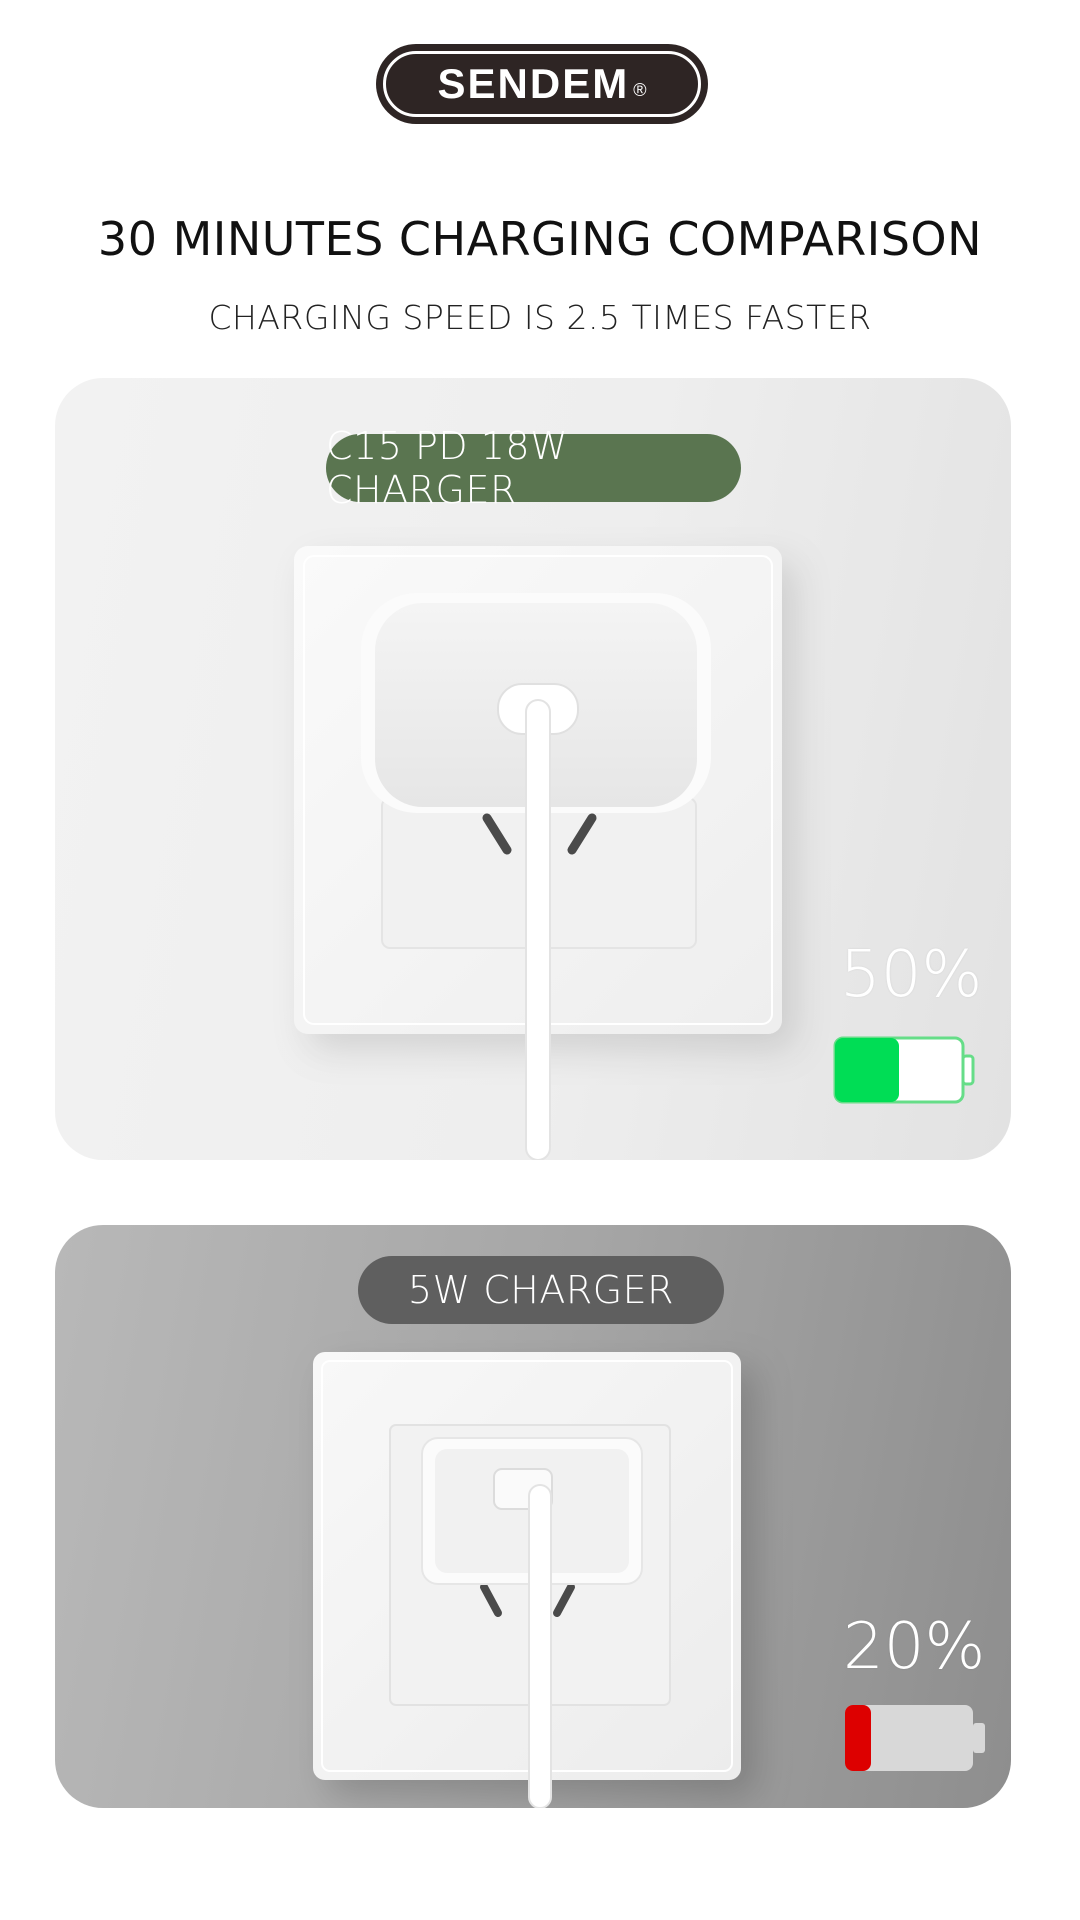  Describe the element at coordinates (540, 317) in the screenshot. I see `page-subtitle: CHARGING SPEED IS 2.5 TIMES FASTER` at that location.